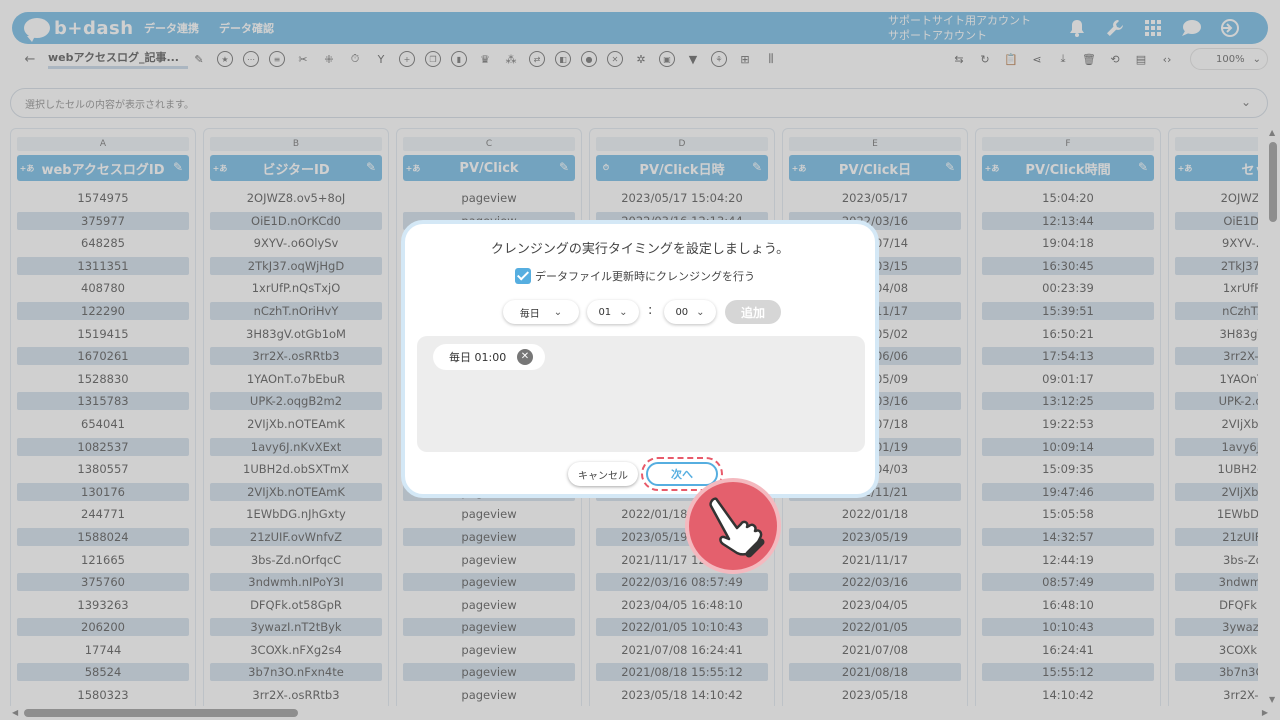 The image size is (1280, 720). I want to click on schedule-list: 毎日 01:00 ✕, so click(641, 394).